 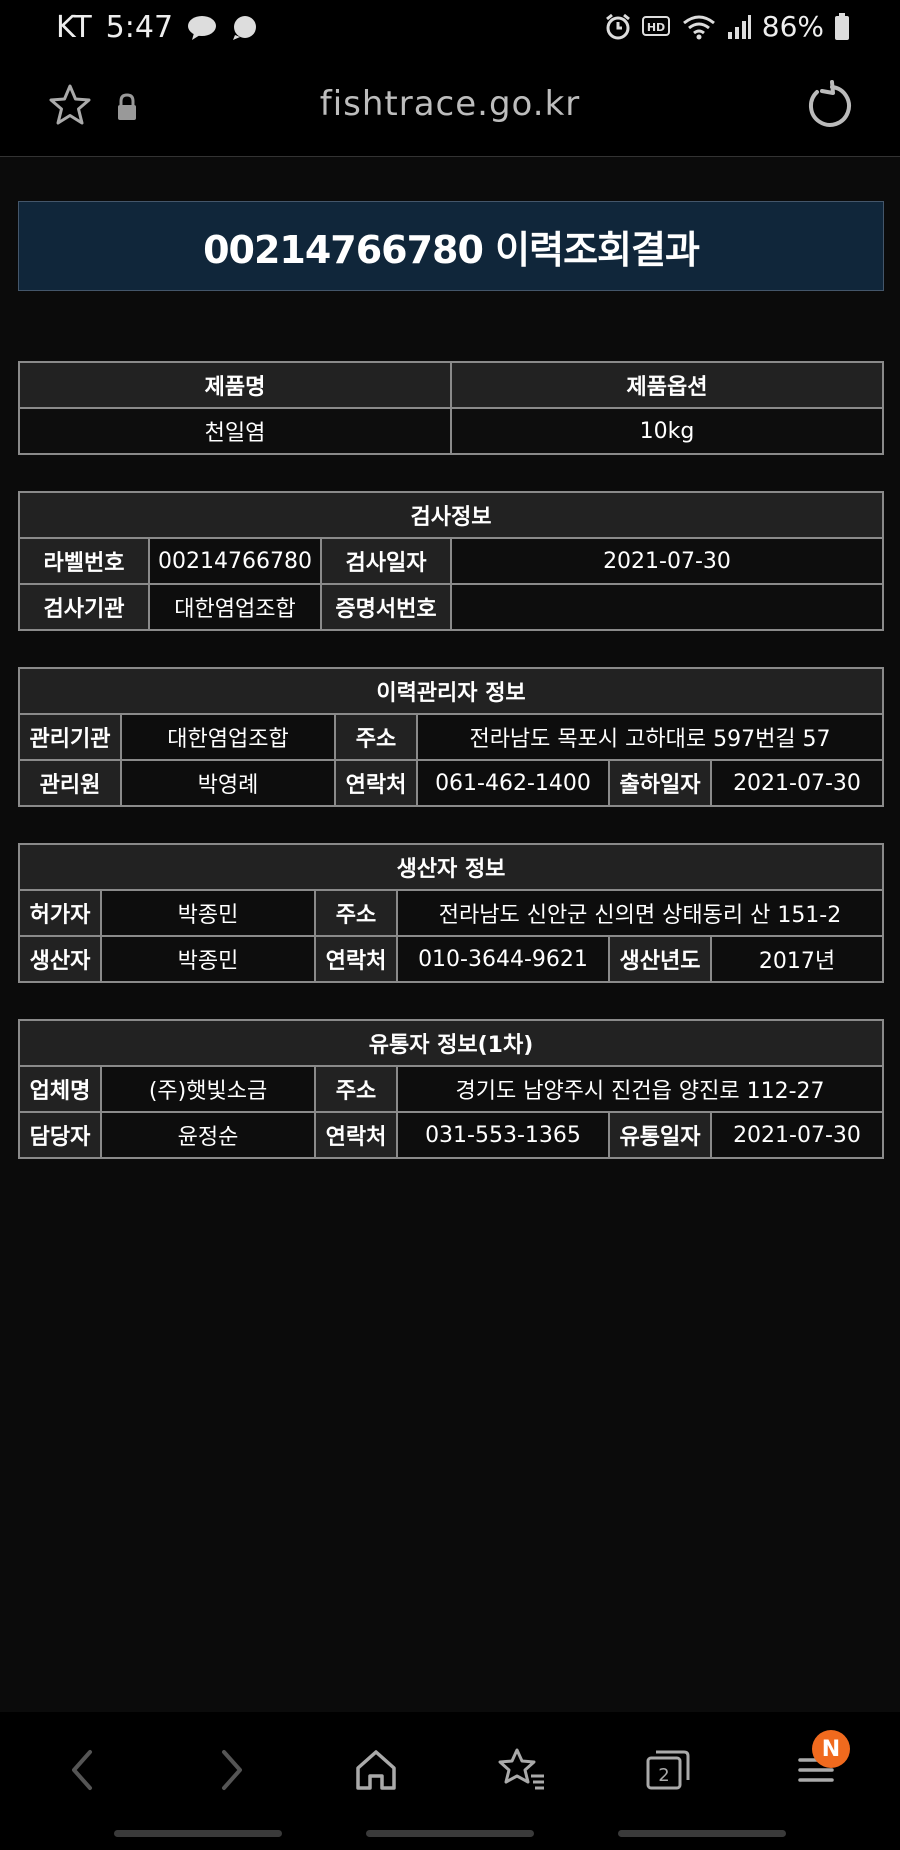 What do you see at coordinates (386, 561) in the screenshot?
I see `inspection-date-header: 검사일자` at bounding box center [386, 561].